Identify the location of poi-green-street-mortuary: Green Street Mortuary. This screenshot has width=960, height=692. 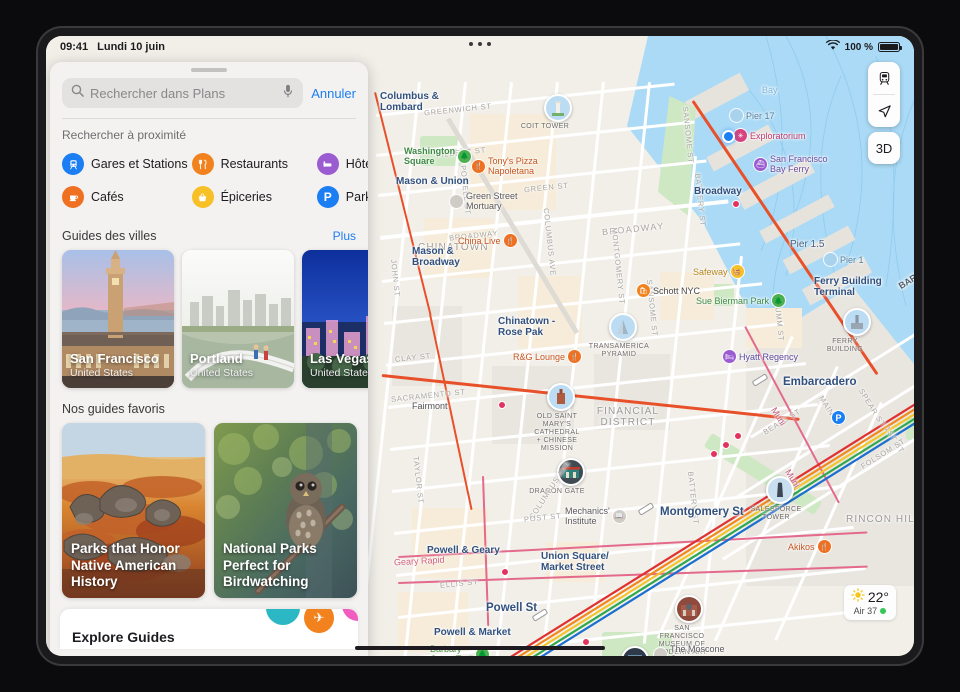
(484, 201).